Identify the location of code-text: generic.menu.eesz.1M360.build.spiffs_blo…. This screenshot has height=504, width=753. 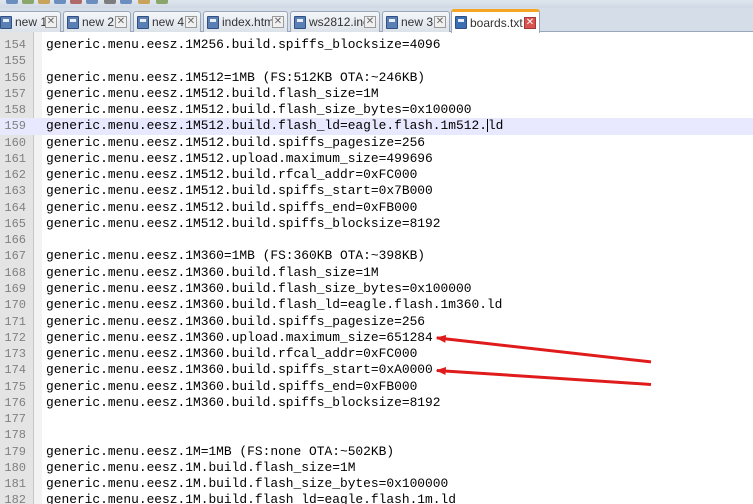
(243, 403).